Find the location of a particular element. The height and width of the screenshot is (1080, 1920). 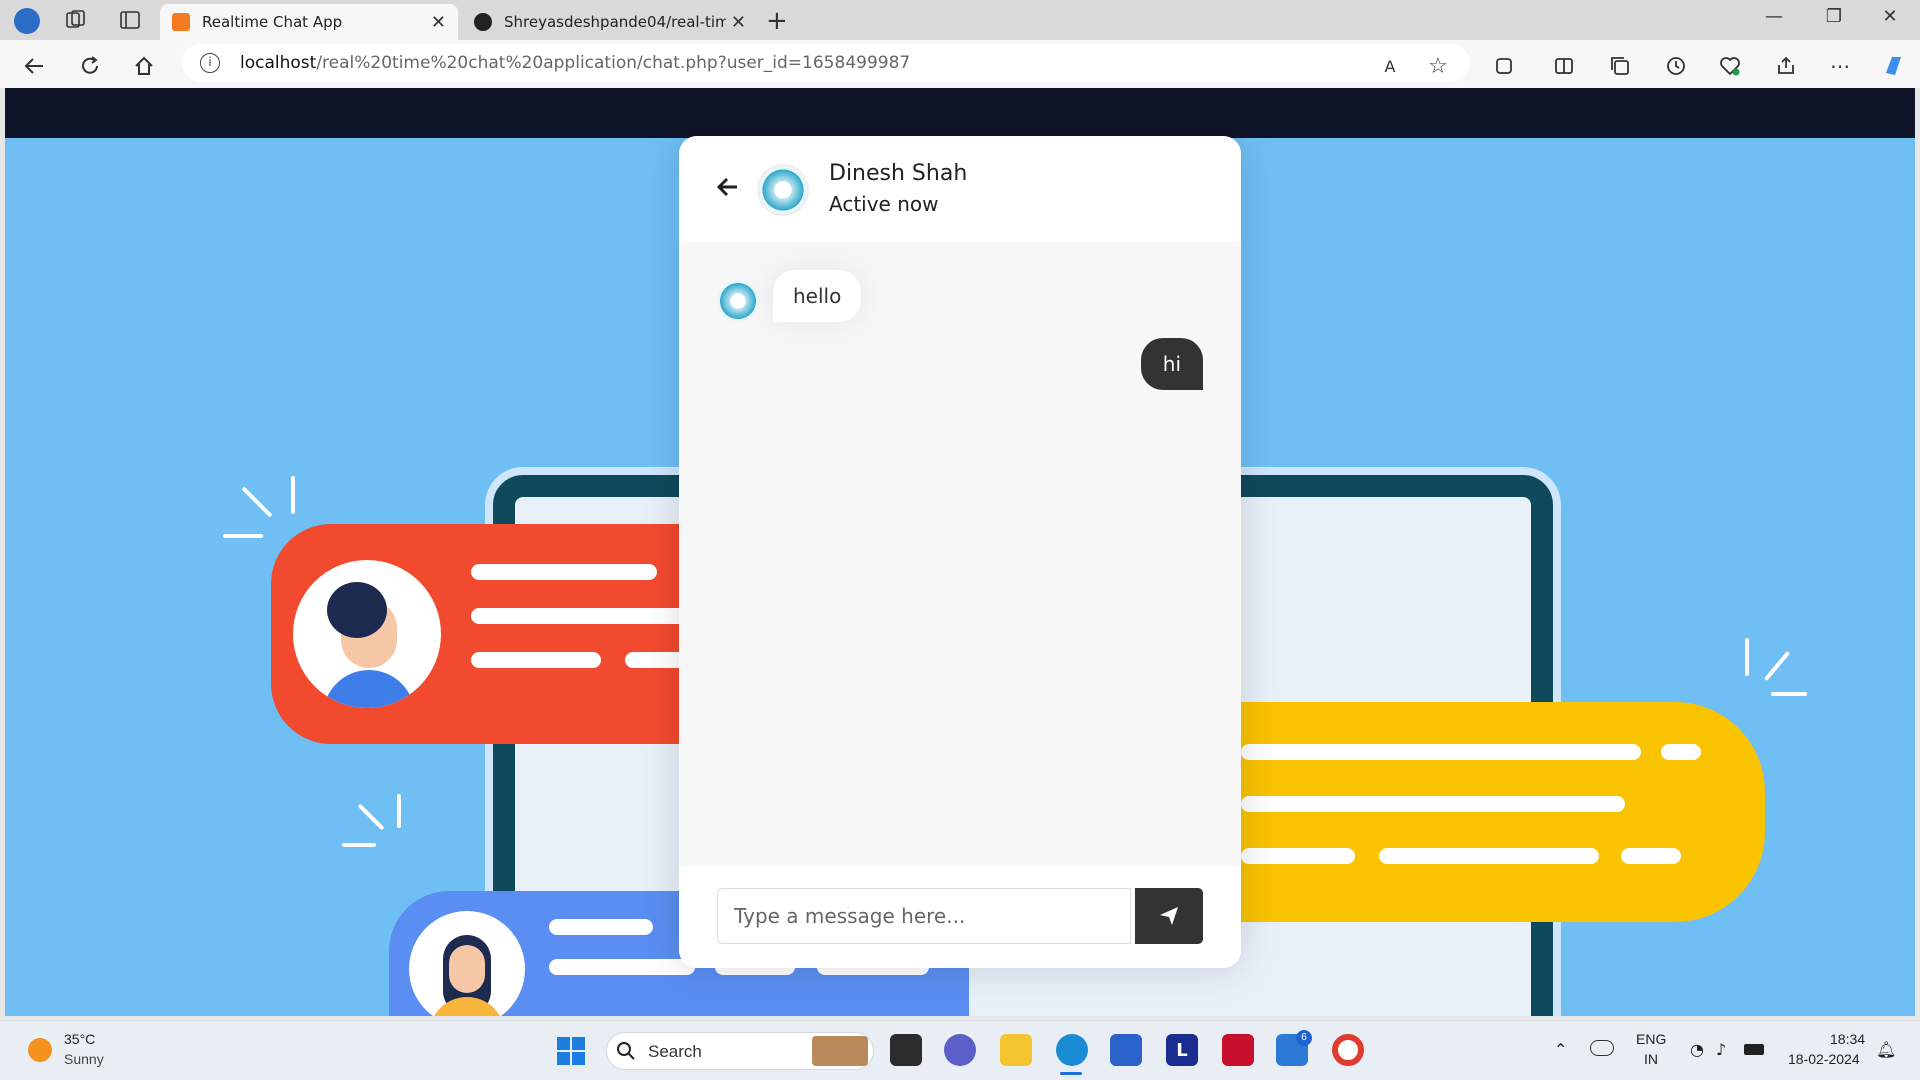

restore-icon: ❐ is located at coordinates (1834, 16).